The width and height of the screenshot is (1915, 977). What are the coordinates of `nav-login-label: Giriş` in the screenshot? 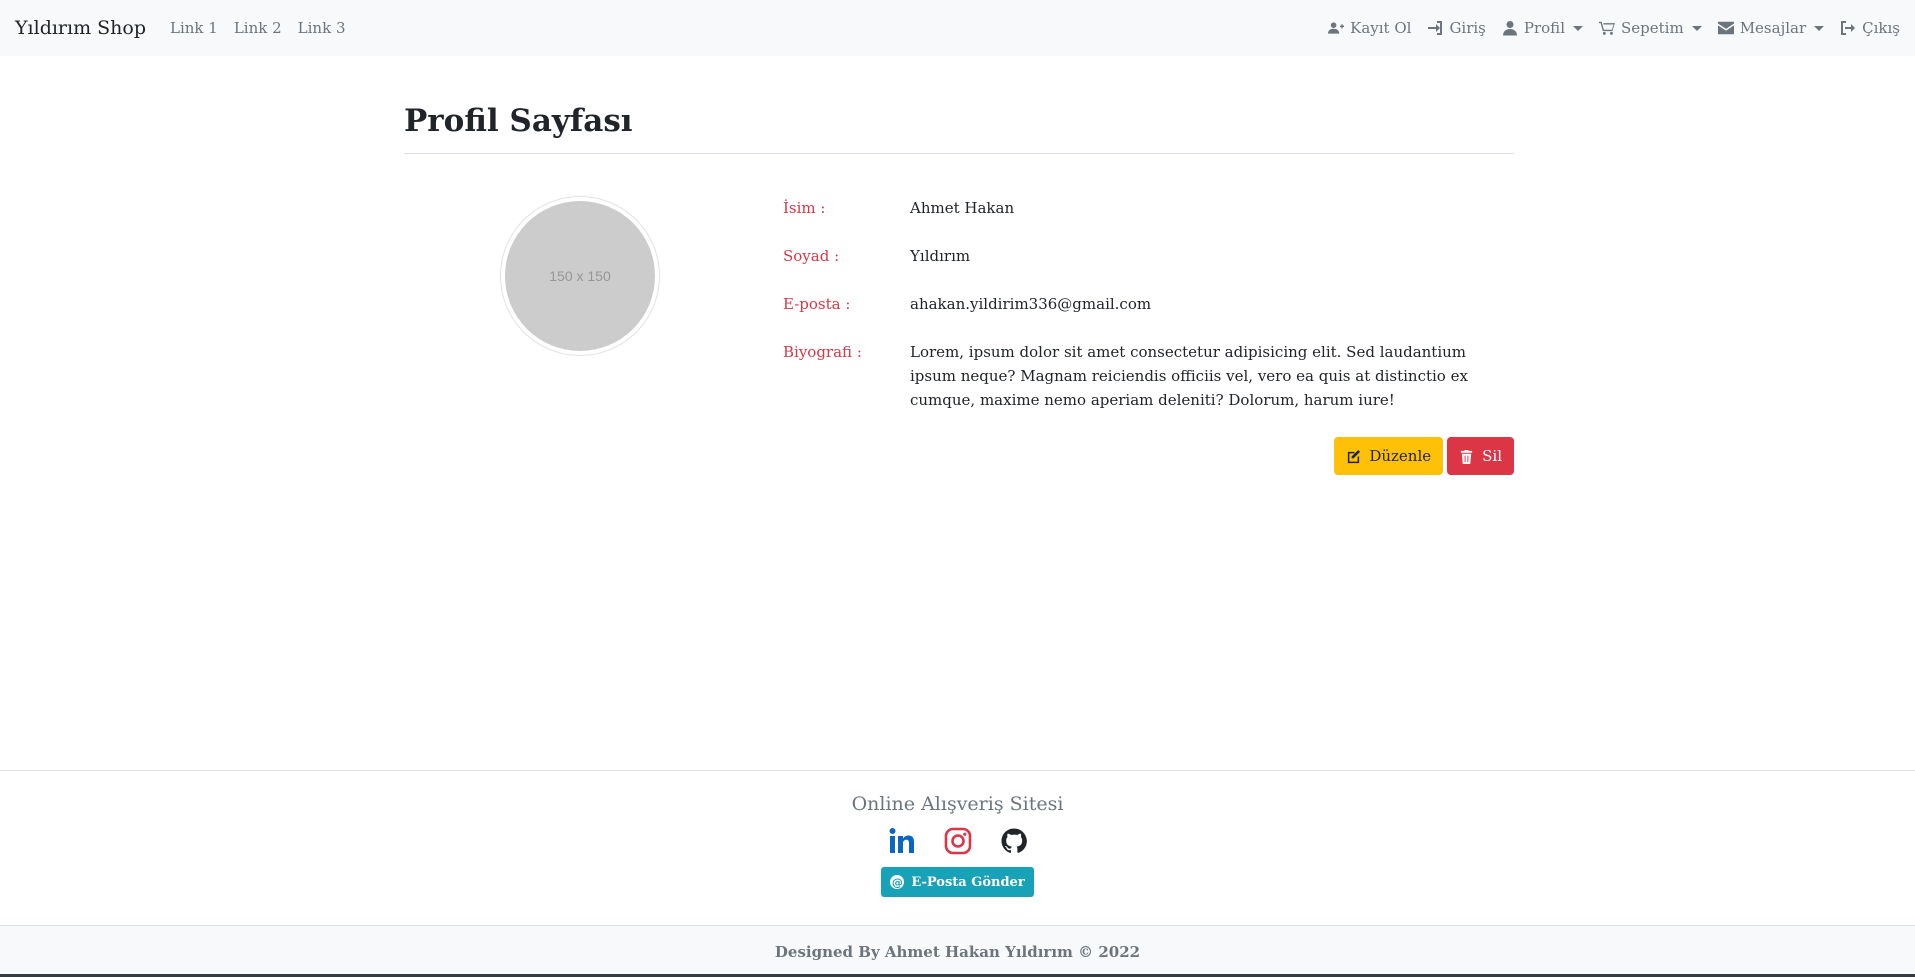 It's located at (1467, 28).